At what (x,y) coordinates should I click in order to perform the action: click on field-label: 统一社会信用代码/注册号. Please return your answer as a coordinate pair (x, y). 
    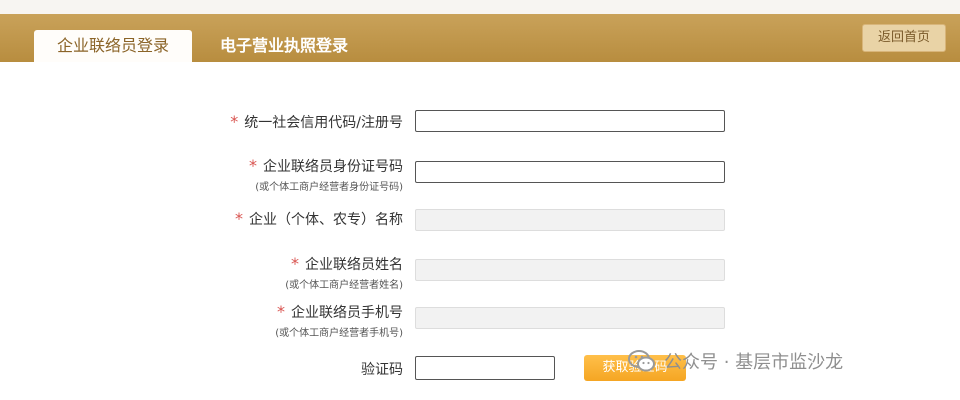
    Looking at the image, I should click on (323, 123).